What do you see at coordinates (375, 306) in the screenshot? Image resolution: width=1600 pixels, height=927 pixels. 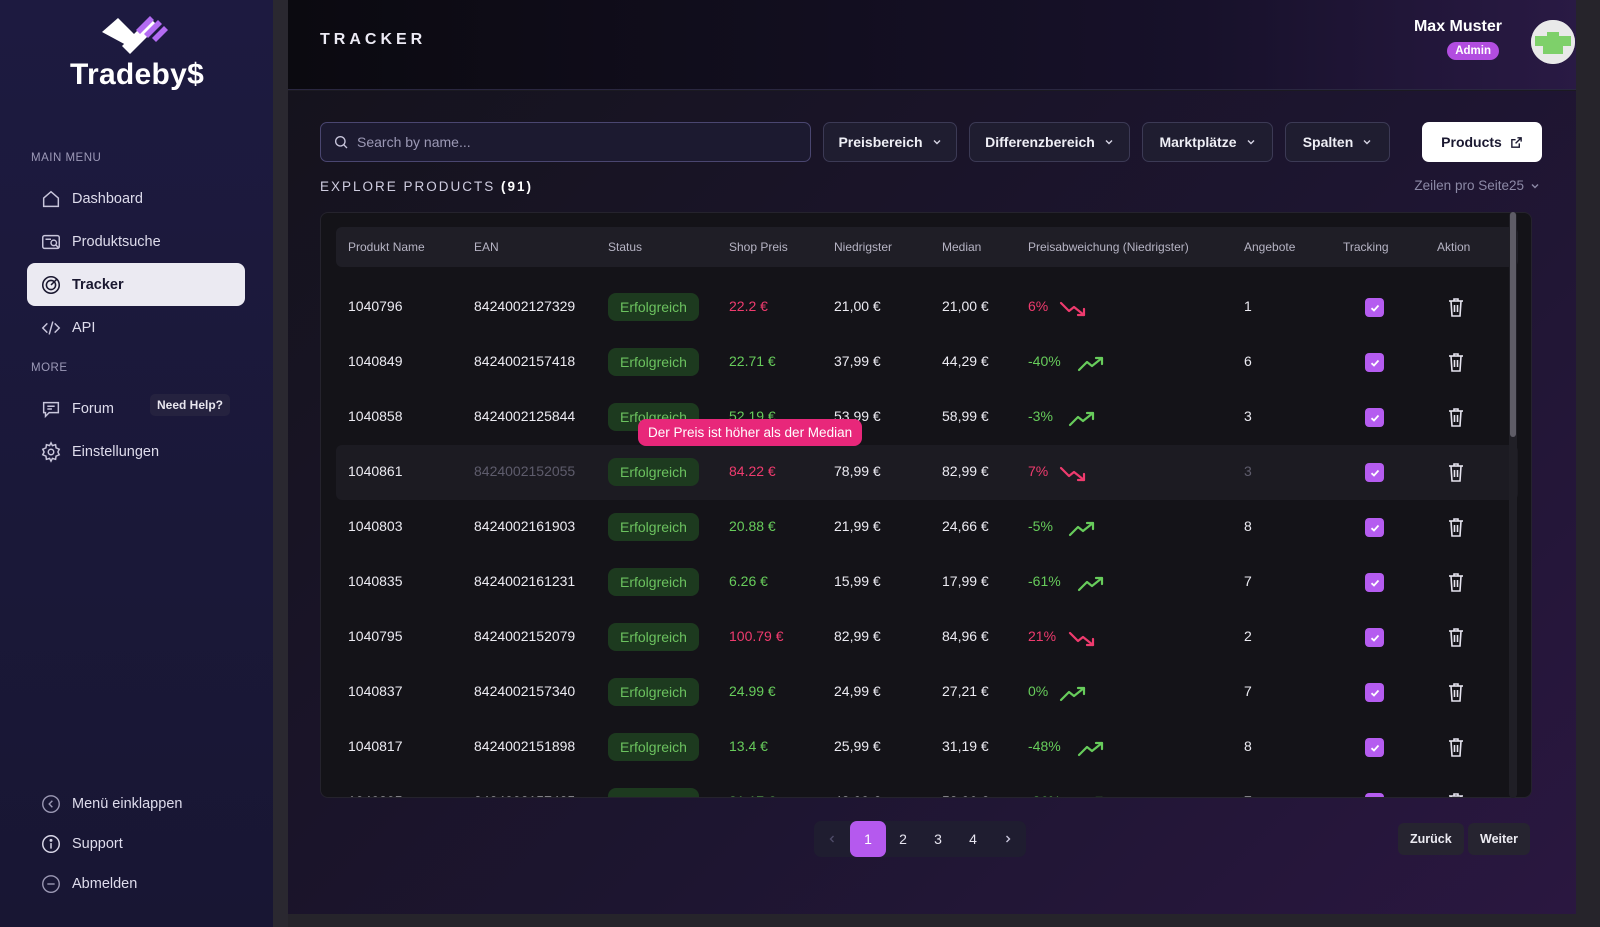 I see `cell-product-name: 1040796` at bounding box center [375, 306].